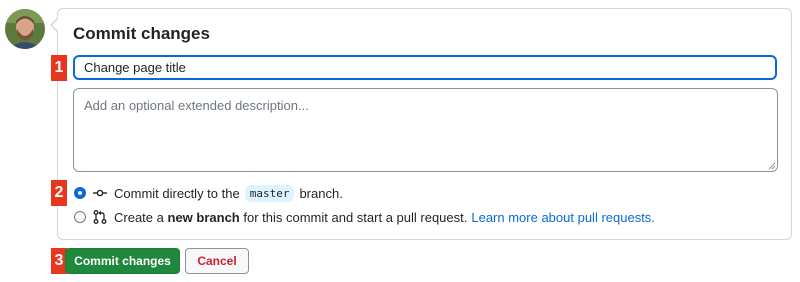 Image resolution: width=800 pixels, height=282 pixels. I want to click on step-marker-1: 1, so click(59, 68).